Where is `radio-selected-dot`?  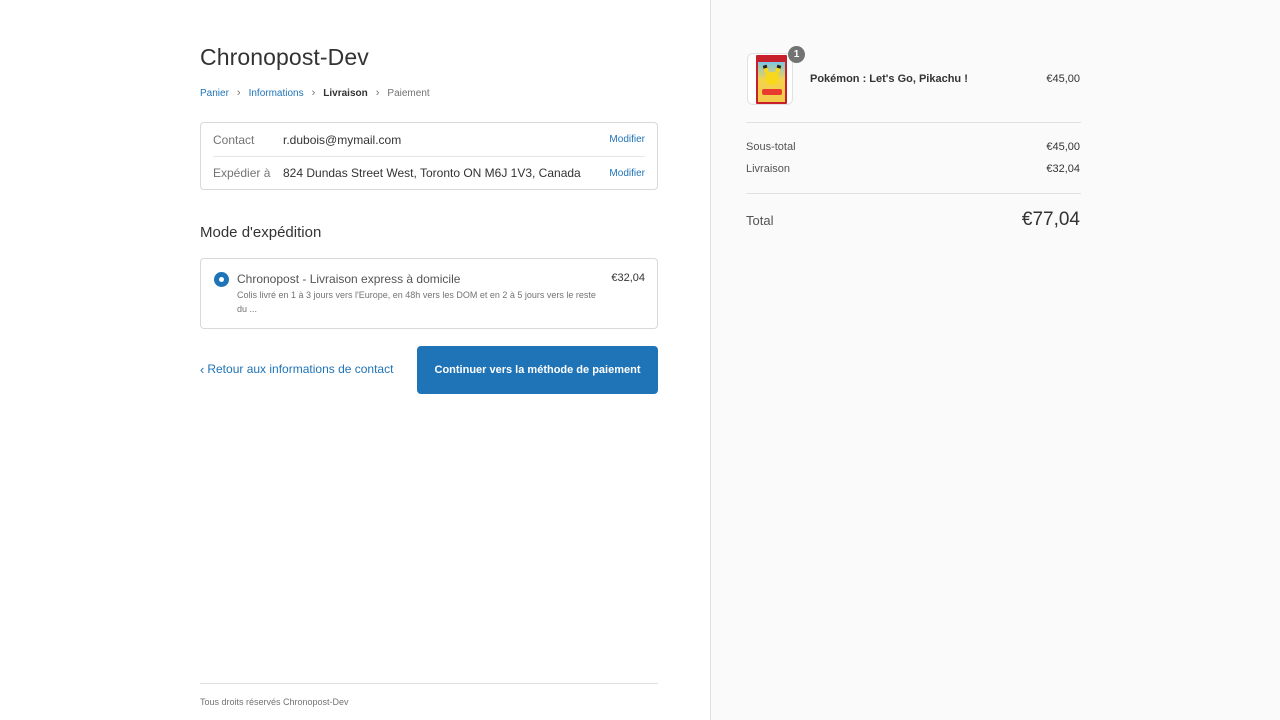
radio-selected-dot is located at coordinates (221, 279).